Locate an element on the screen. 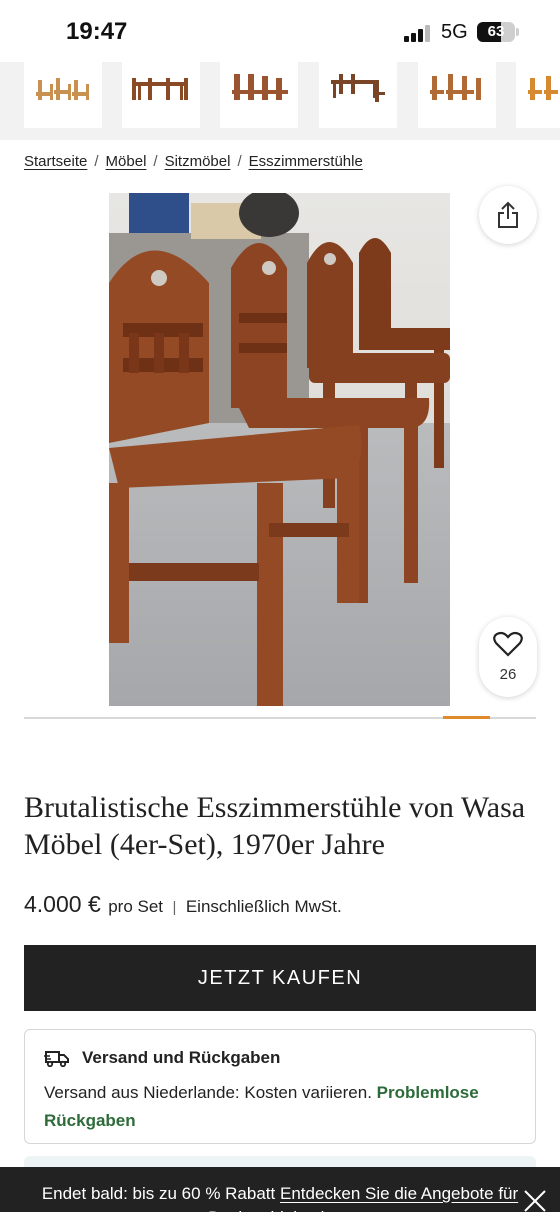 This screenshot has height=1212, width=560. shipping-header: Versand und Rückgaben is located at coordinates (162, 1058).